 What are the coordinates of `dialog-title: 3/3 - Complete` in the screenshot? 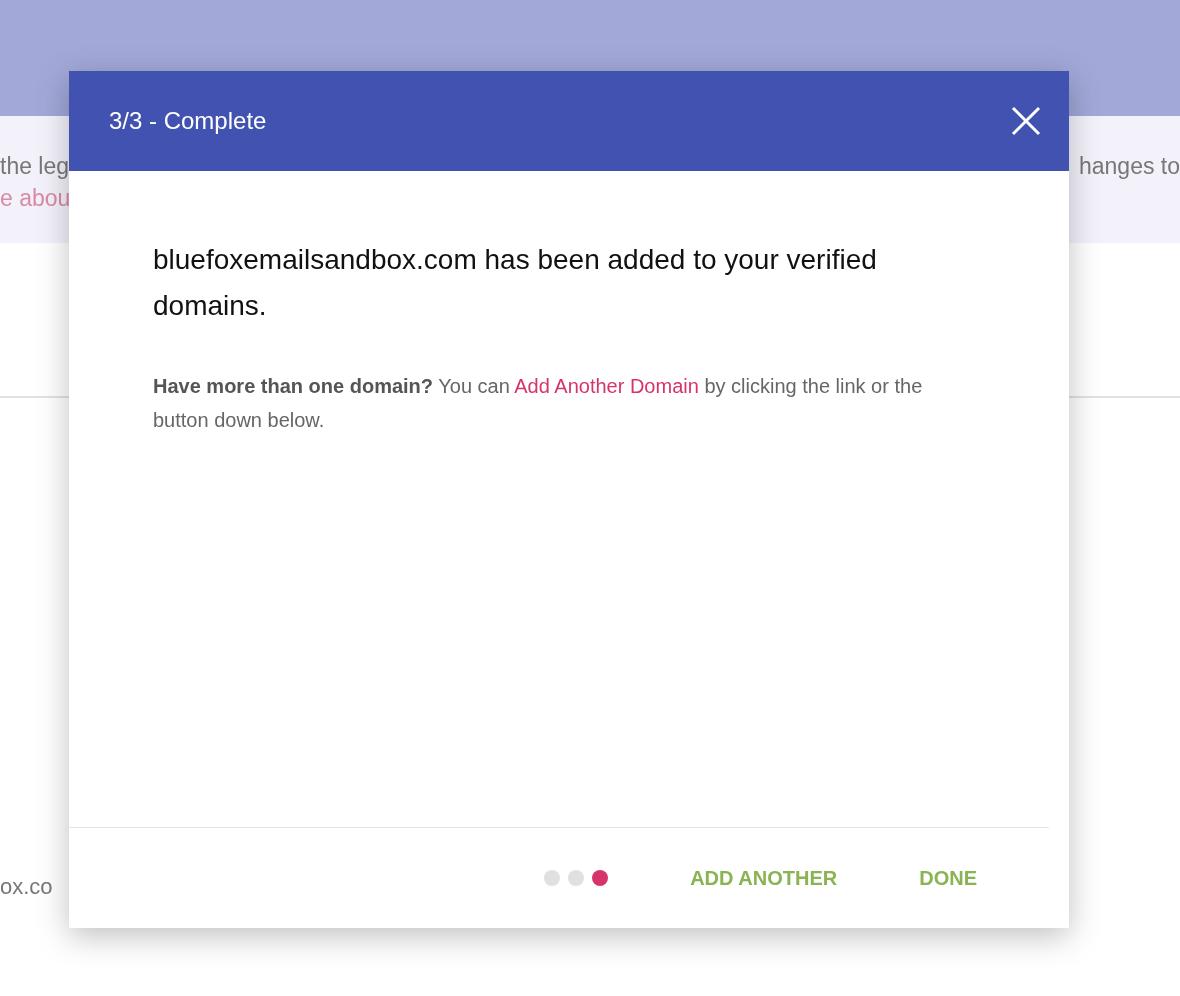 It's located at (188, 121).